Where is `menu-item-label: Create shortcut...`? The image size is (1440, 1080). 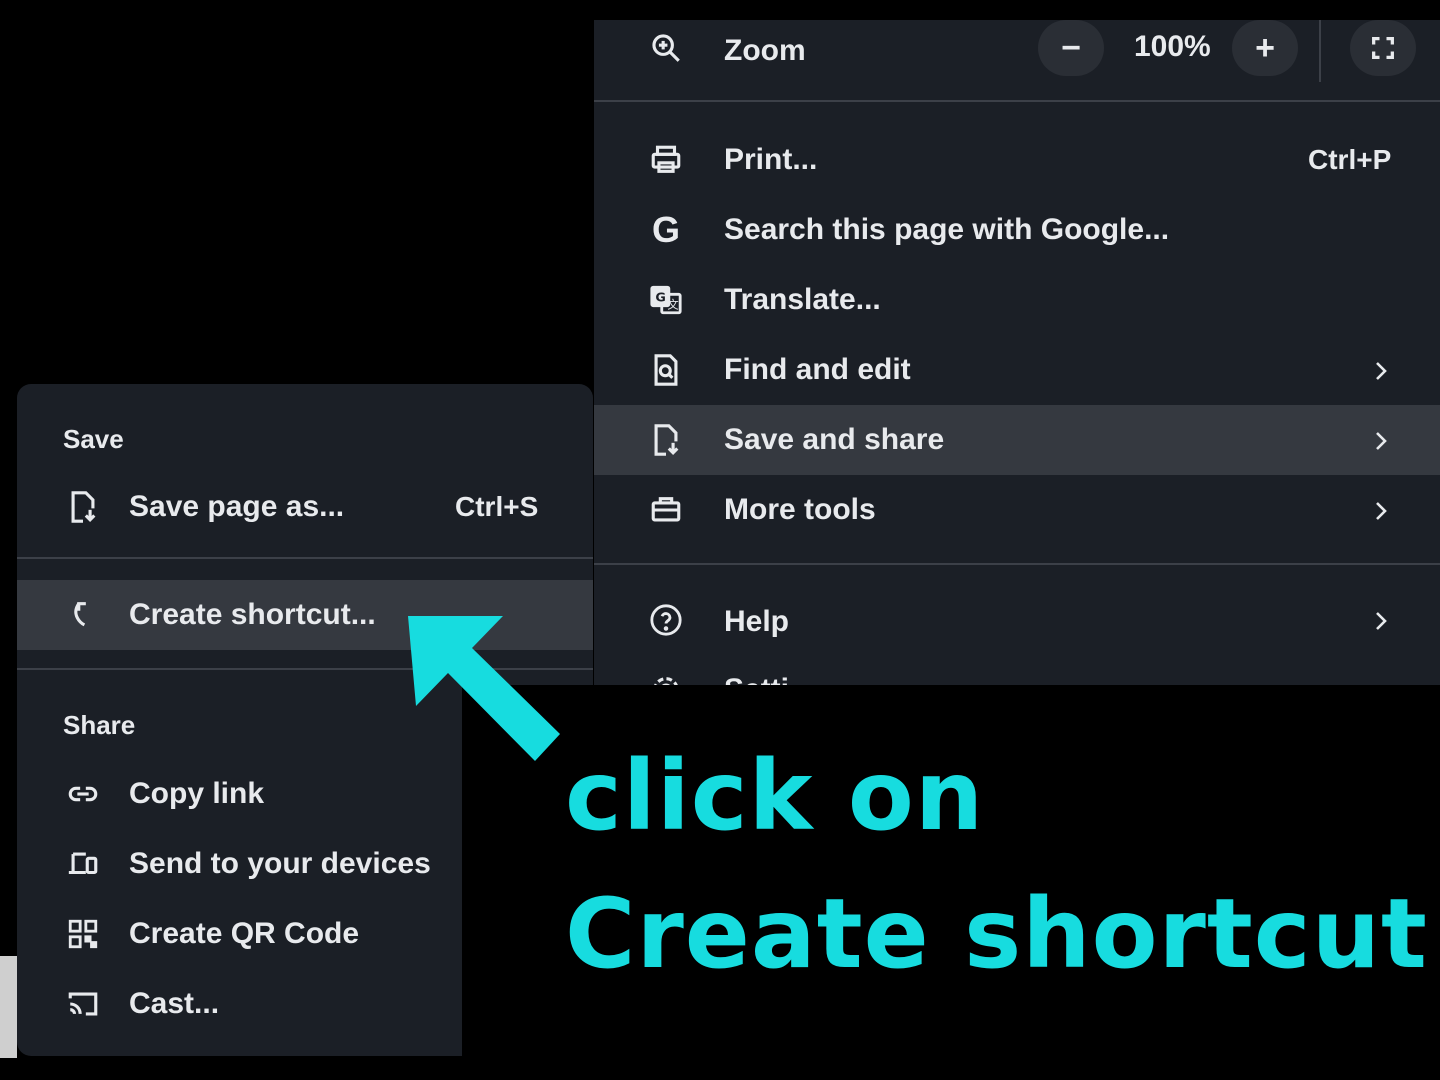
menu-item-label: Create shortcut... is located at coordinates (252, 614).